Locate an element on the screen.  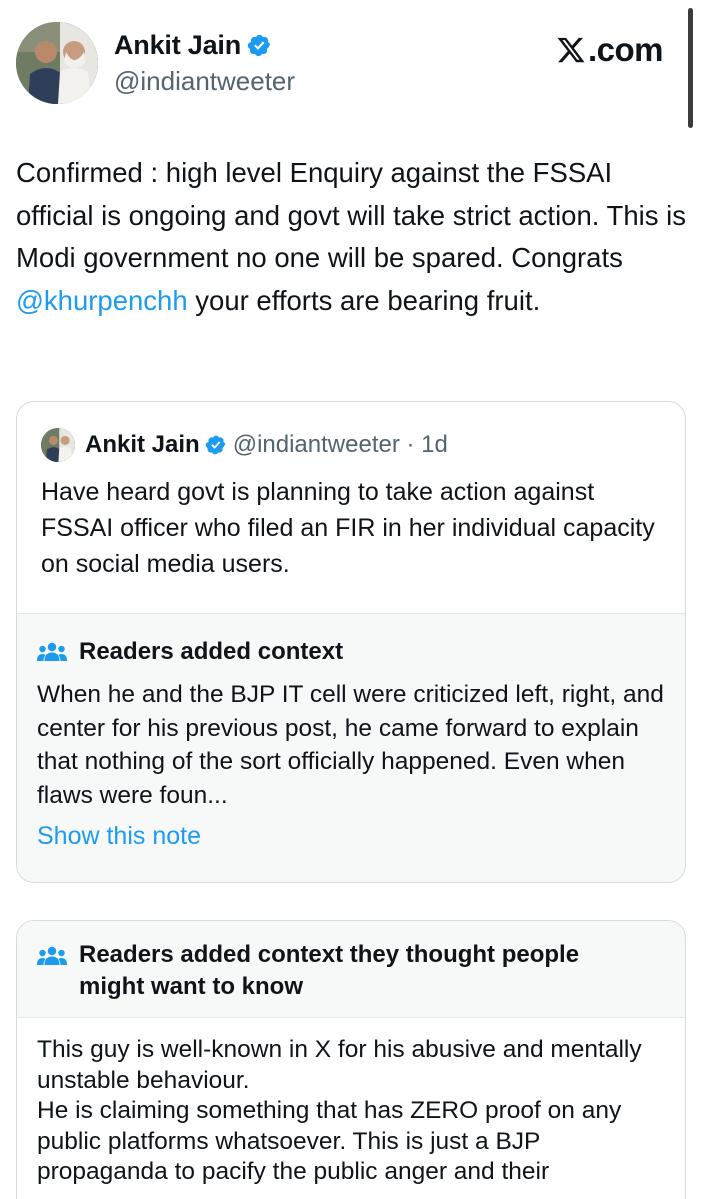
brand-domain: .com is located at coordinates (626, 49).